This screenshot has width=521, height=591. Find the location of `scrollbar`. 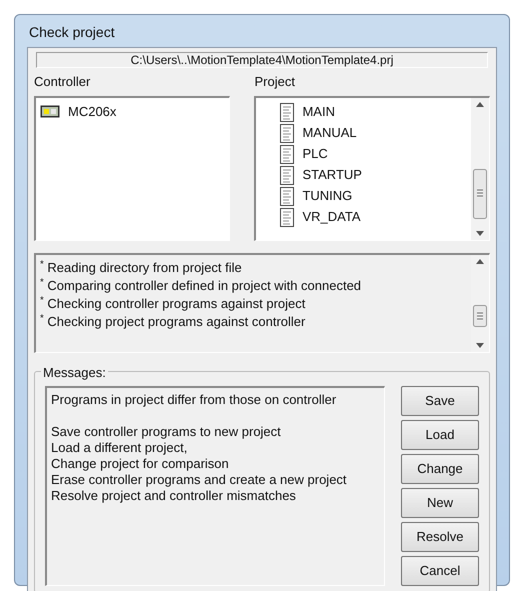

scrollbar is located at coordinates (480, 169).